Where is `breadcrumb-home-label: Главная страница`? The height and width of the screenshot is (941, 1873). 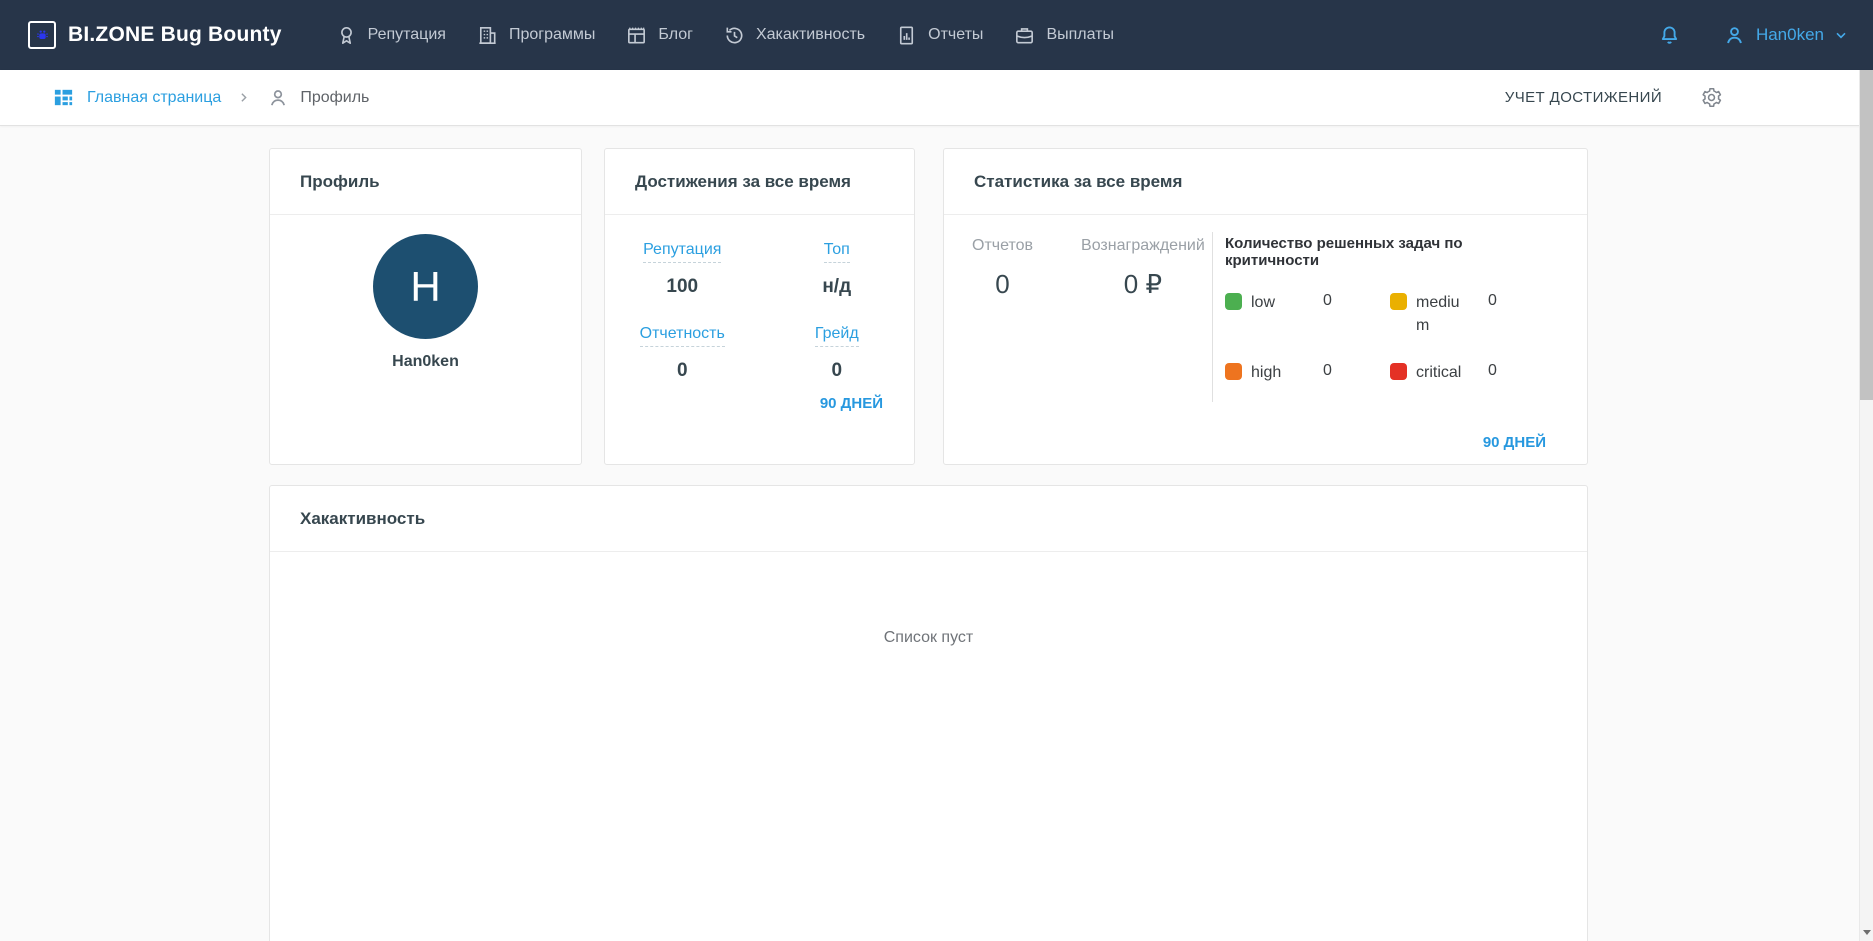
breadcrumb-home-label: Главная страница is located at coordinates (154, 97).